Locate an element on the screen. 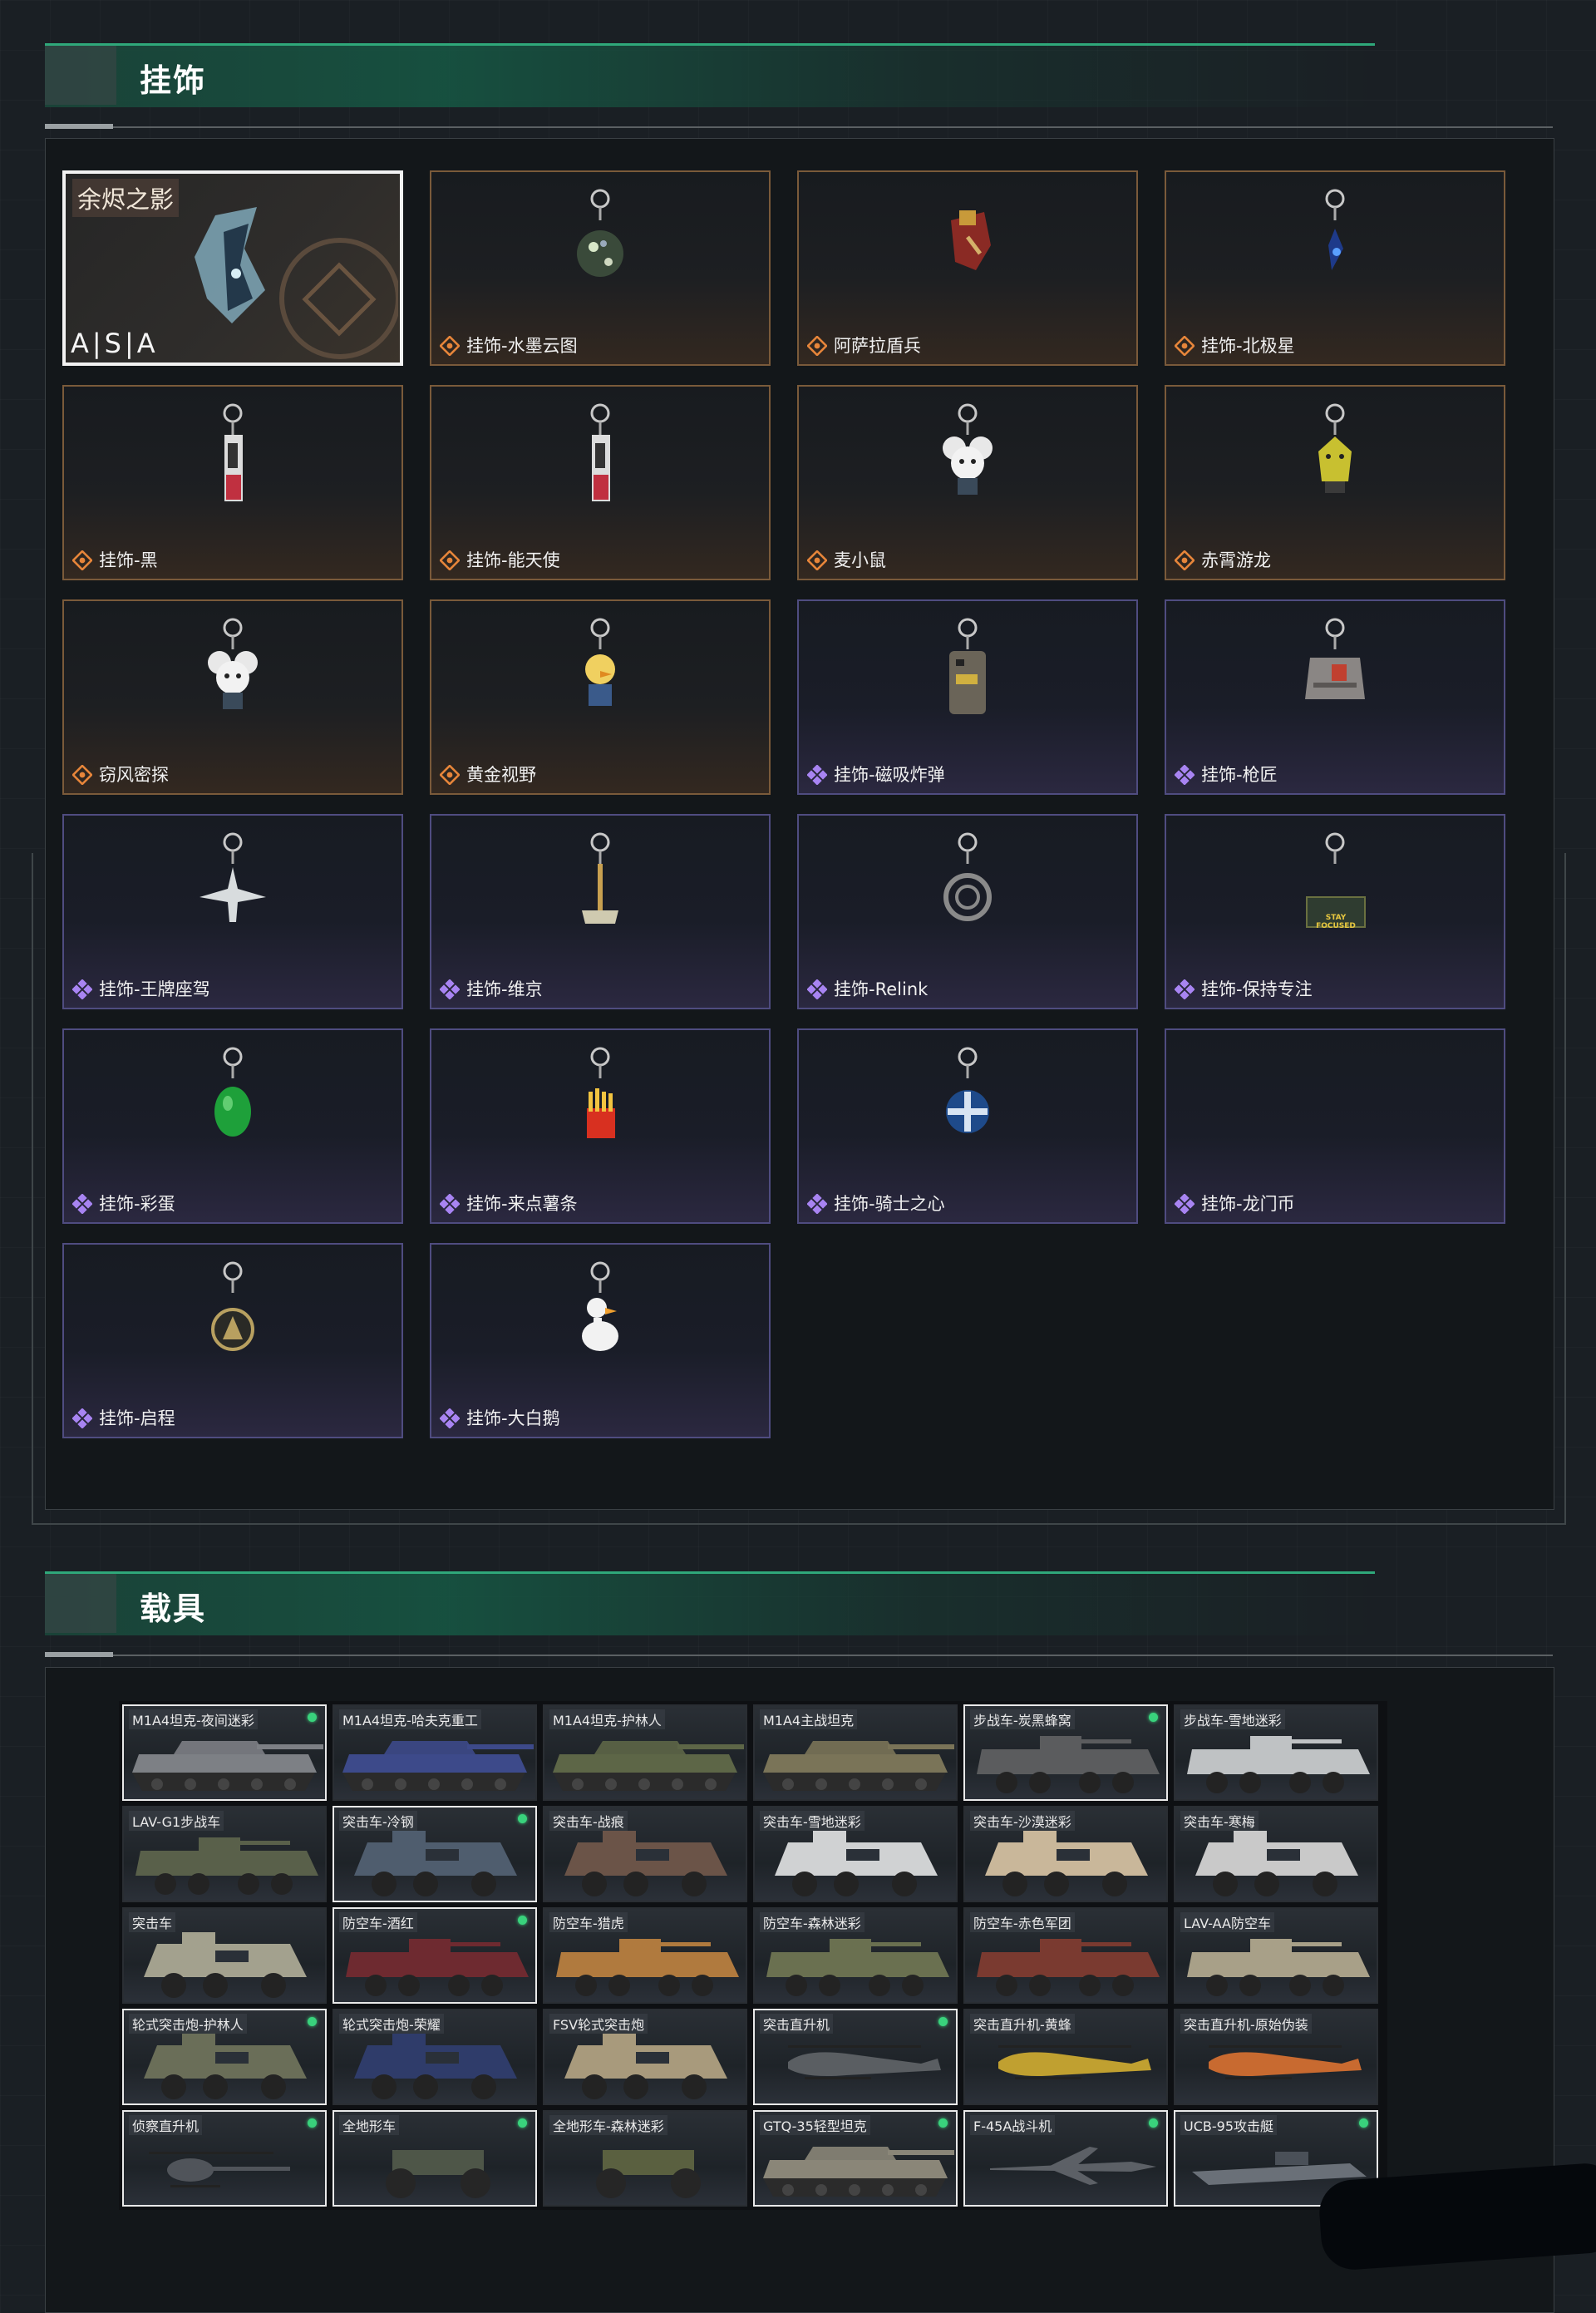  vehicle-name: 防空车-赤色军团 is located at coordinates (1023, 1922).